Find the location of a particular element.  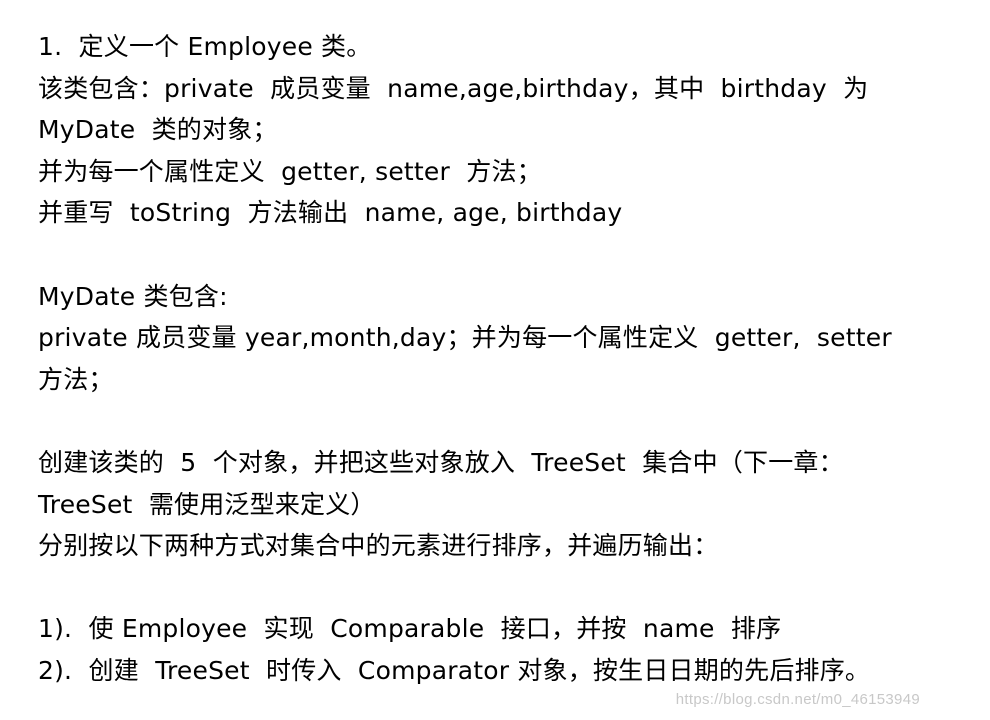

task-desc-line-3: 分别按以下两种方式对集合中的元素进行排序，并遍历输出： is located at coordinates (378, 546).